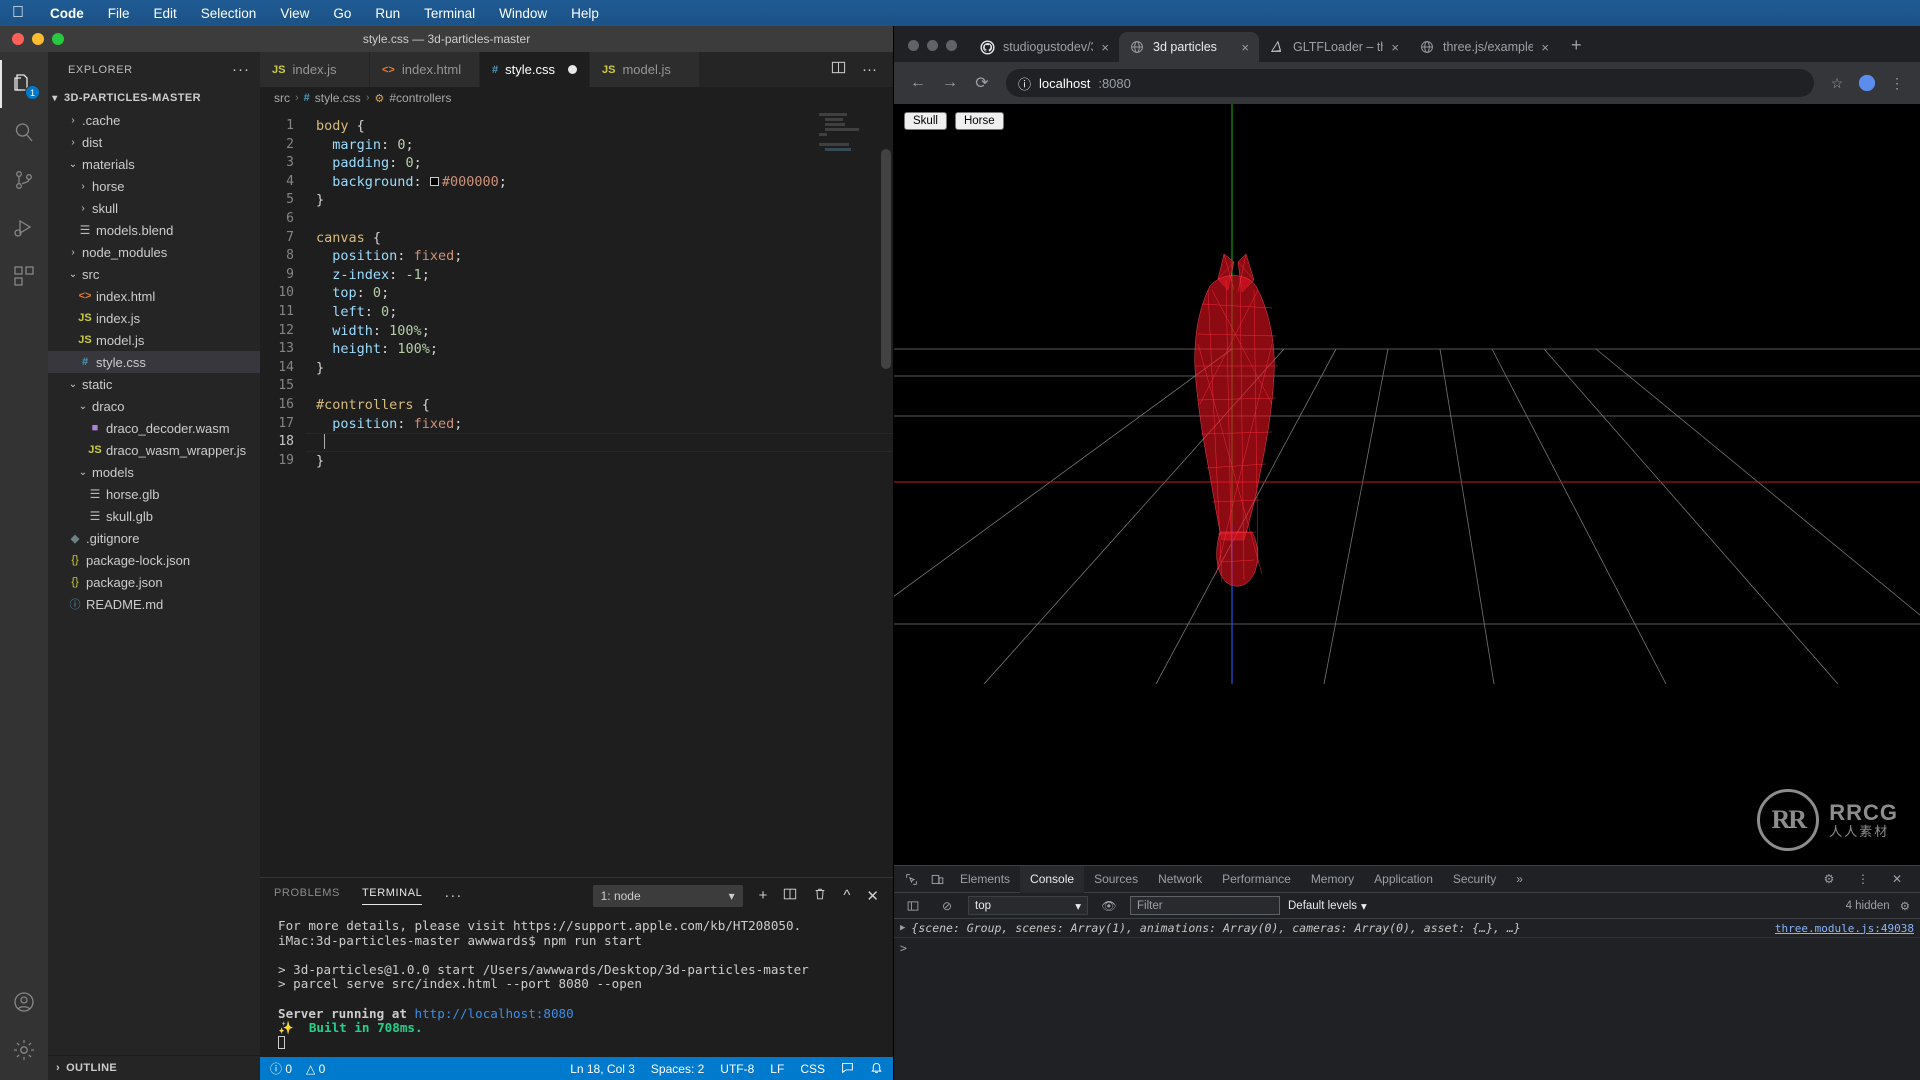 This screenshot has height=1080, width=1920. I want to click on live-expression-icon: 👁, so click(1109, 906).